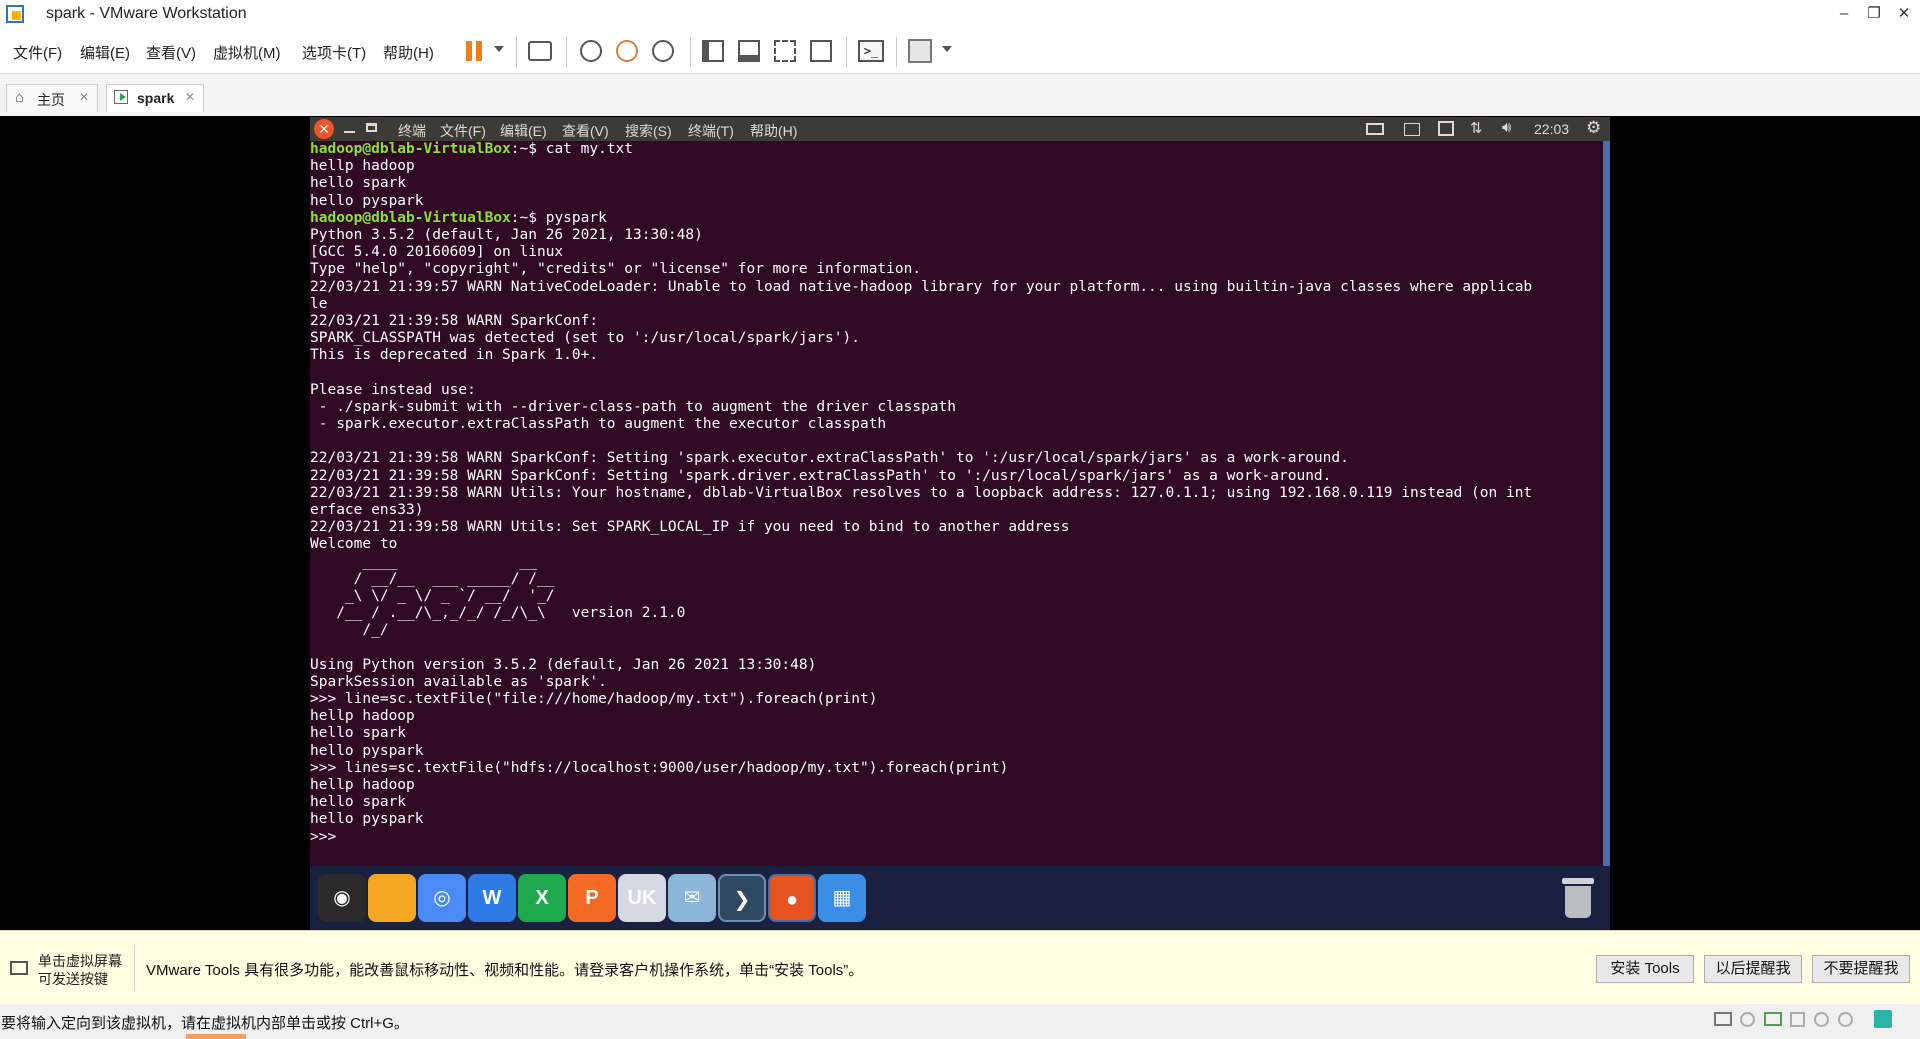 The image size is (1920, 1039). I want to click on console-view-icon: >_, so click(871, 51).